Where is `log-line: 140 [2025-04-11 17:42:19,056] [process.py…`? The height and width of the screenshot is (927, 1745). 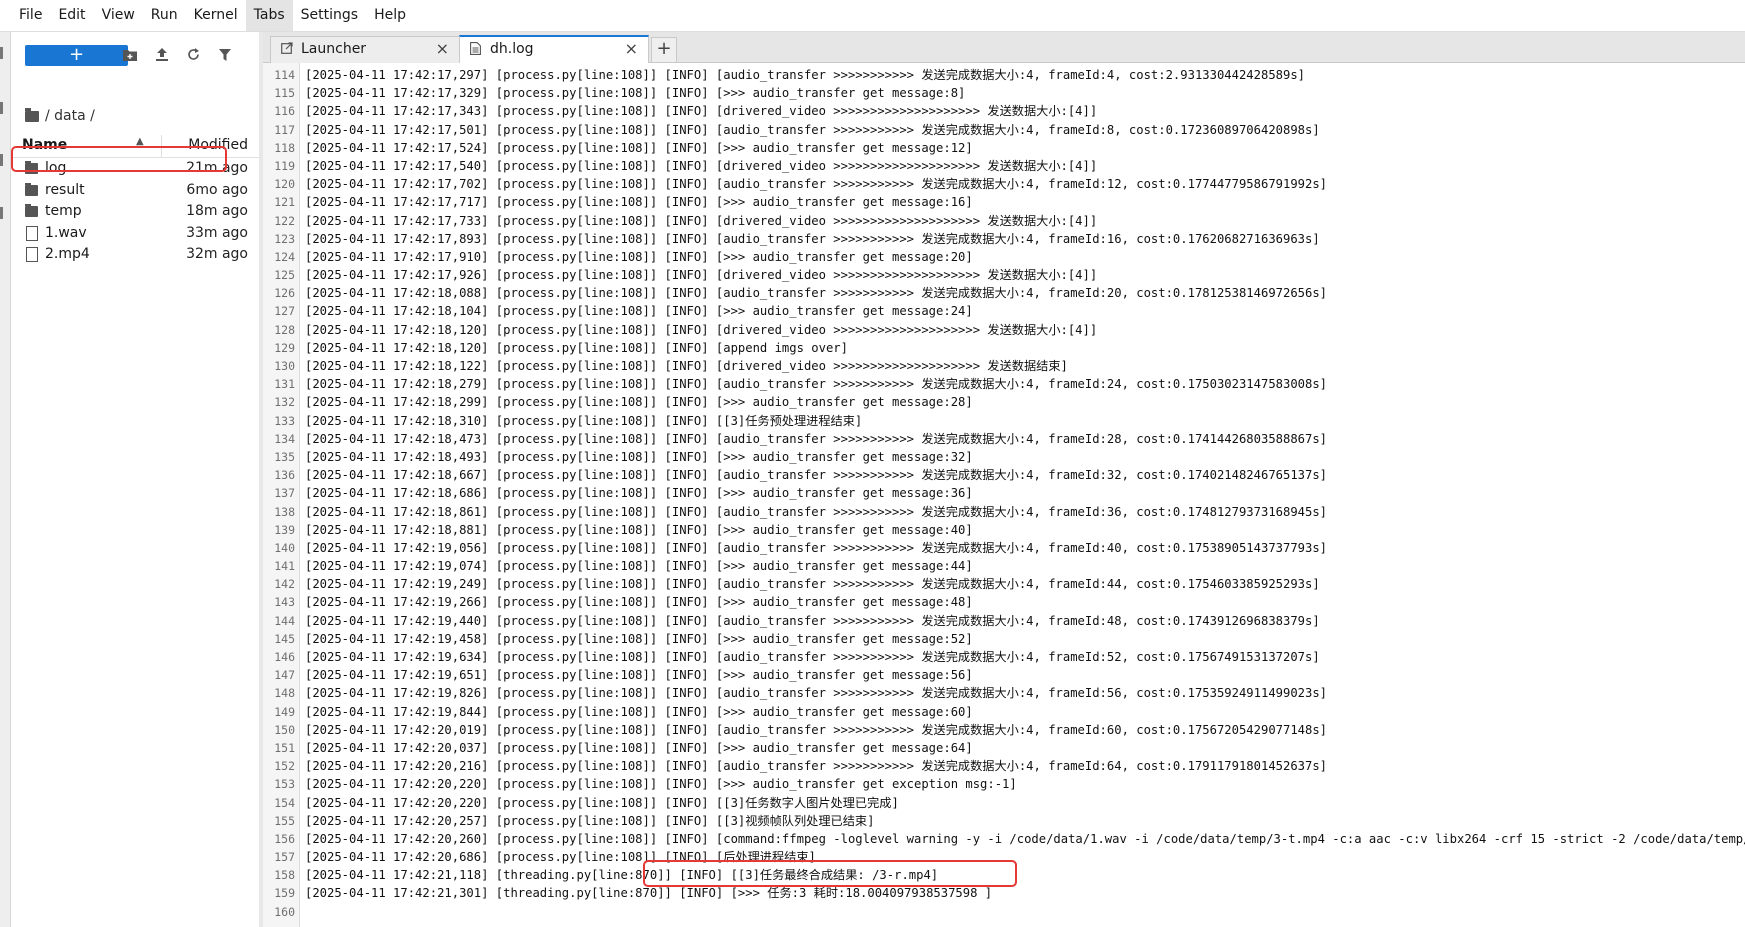
log-line: 140 [2025-04-11 17:42:19,056] [process.py… is located at coordinates (1004, 548).